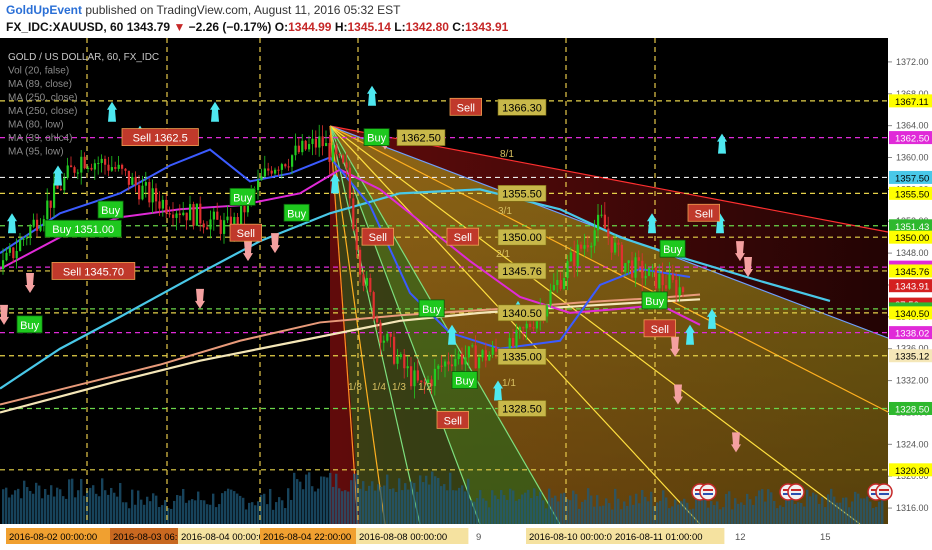 This screenshot has height=550, width=932. What do you see at coordinates (281, 27) in the screenshot?
I see `open-label: O:` at bounding box center [281, 27].